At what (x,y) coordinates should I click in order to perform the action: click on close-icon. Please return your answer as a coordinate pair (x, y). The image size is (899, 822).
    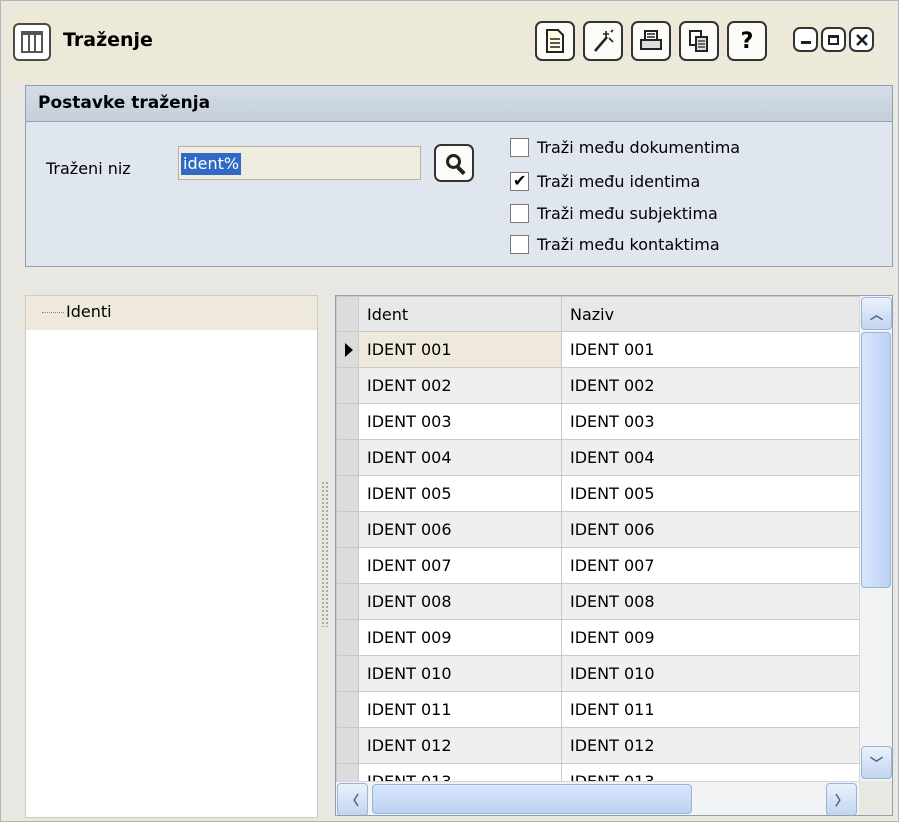
    Looking at the image, I should click on (861, 39).